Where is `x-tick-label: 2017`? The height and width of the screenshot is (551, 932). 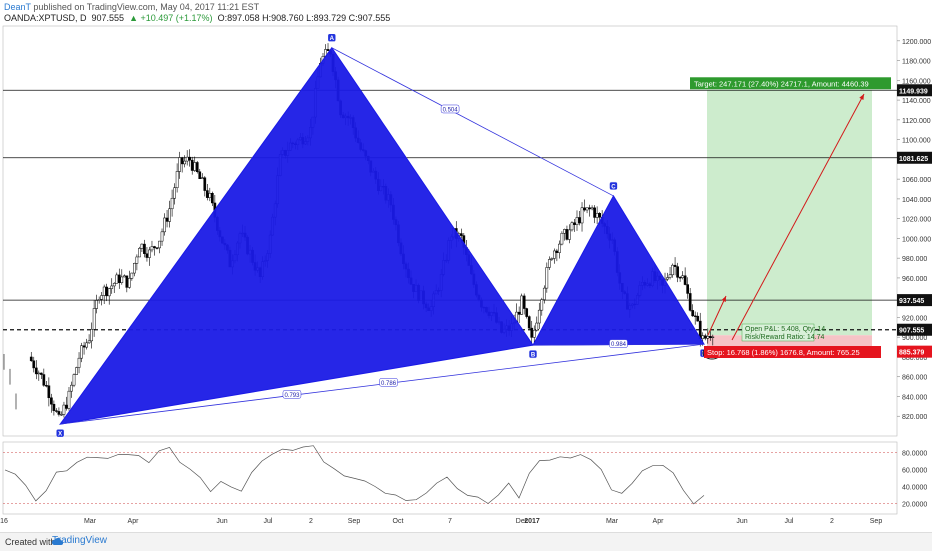 x-tick-label: 2017 is located at coordinates (532, 521).